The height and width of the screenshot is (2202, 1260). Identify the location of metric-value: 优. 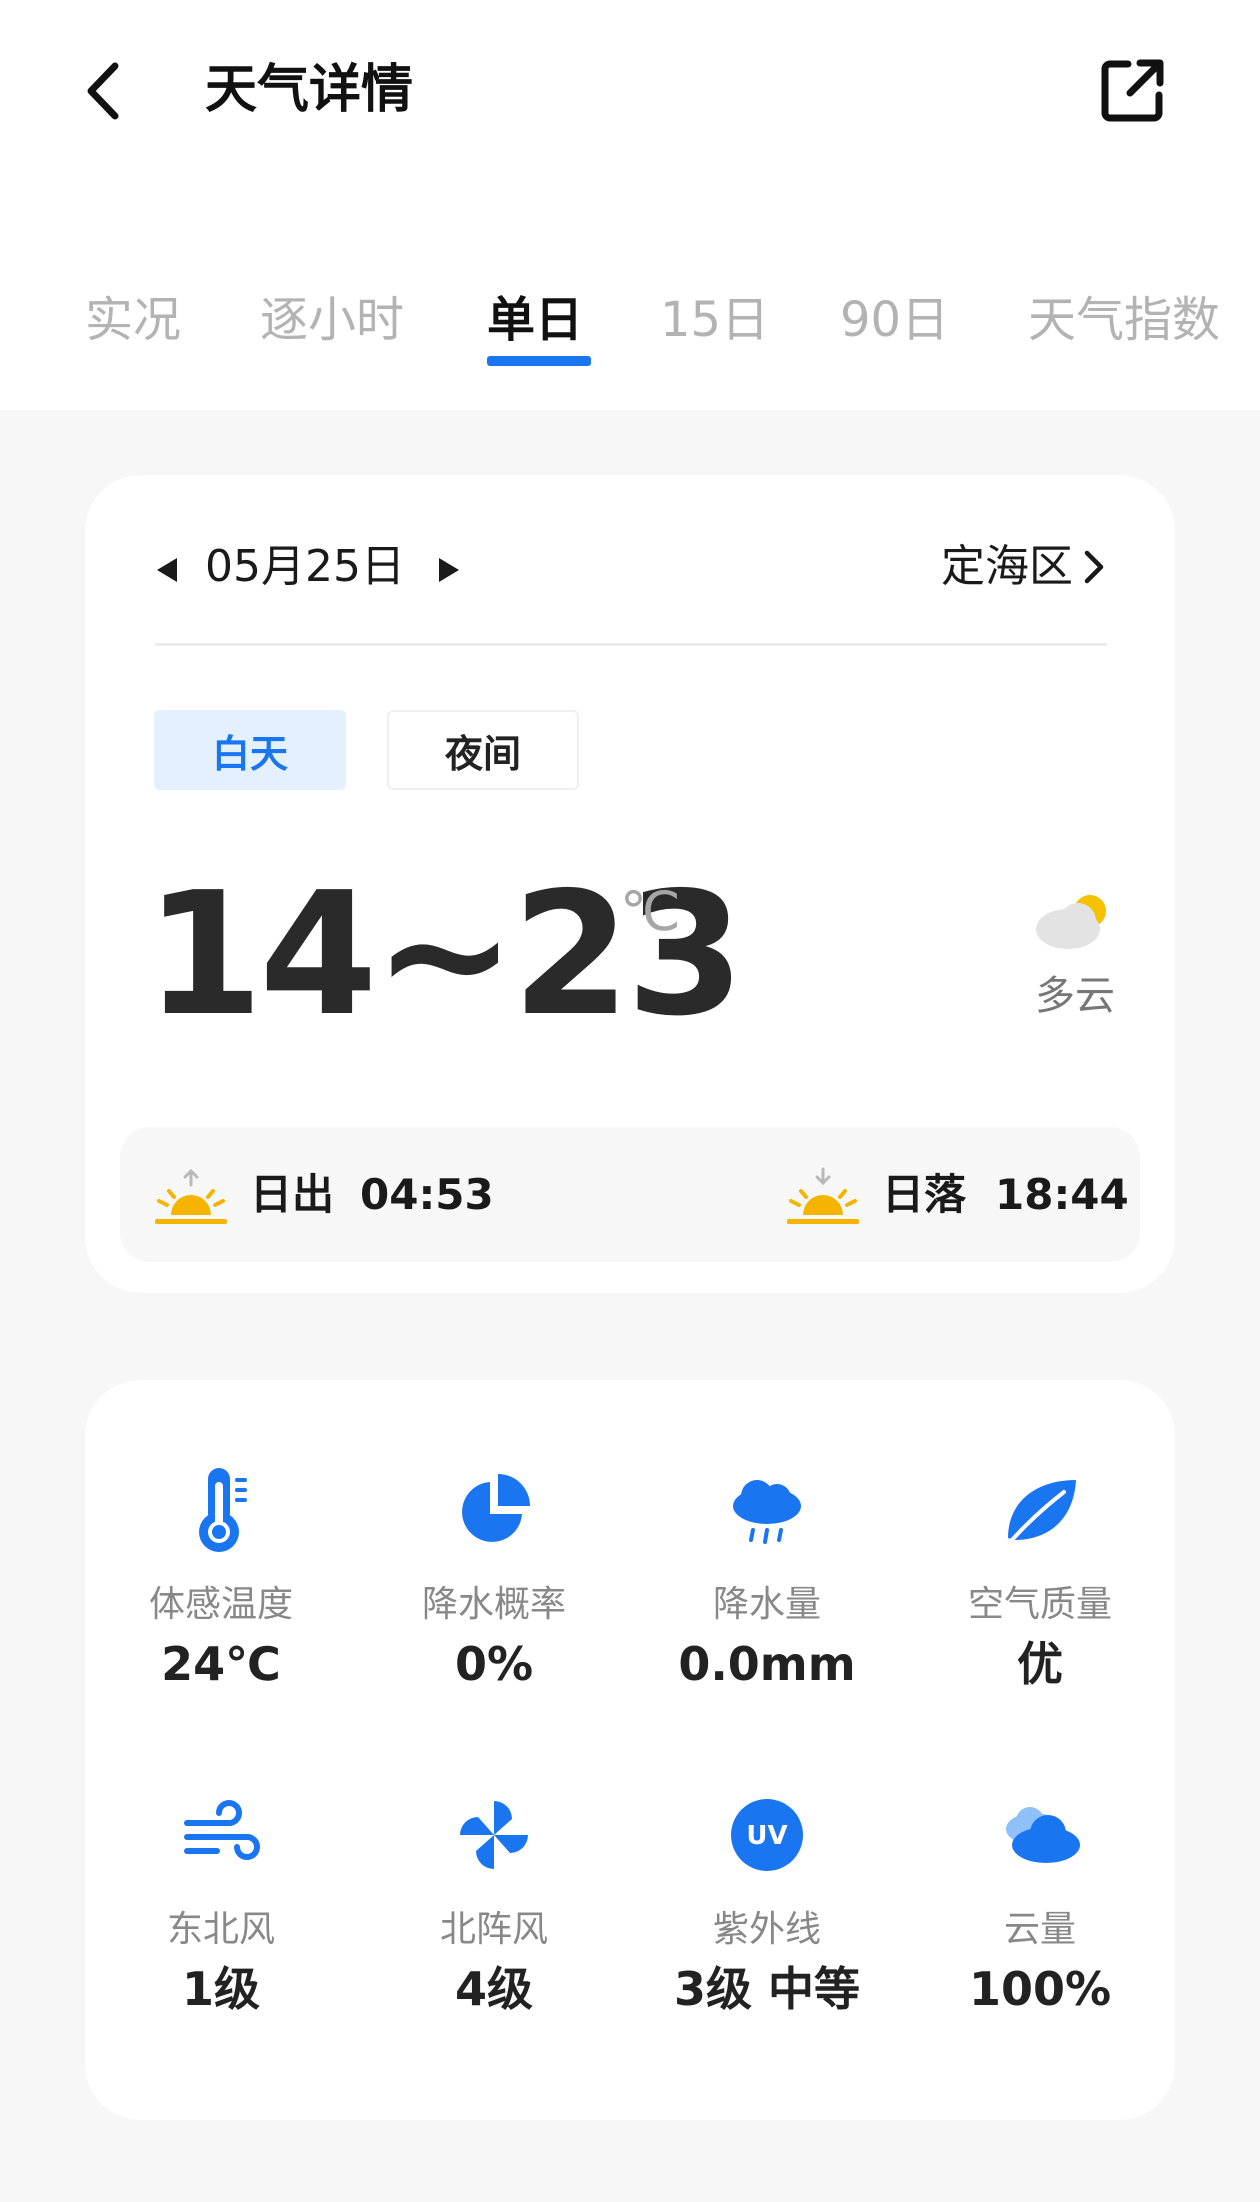
(1040, 1664).